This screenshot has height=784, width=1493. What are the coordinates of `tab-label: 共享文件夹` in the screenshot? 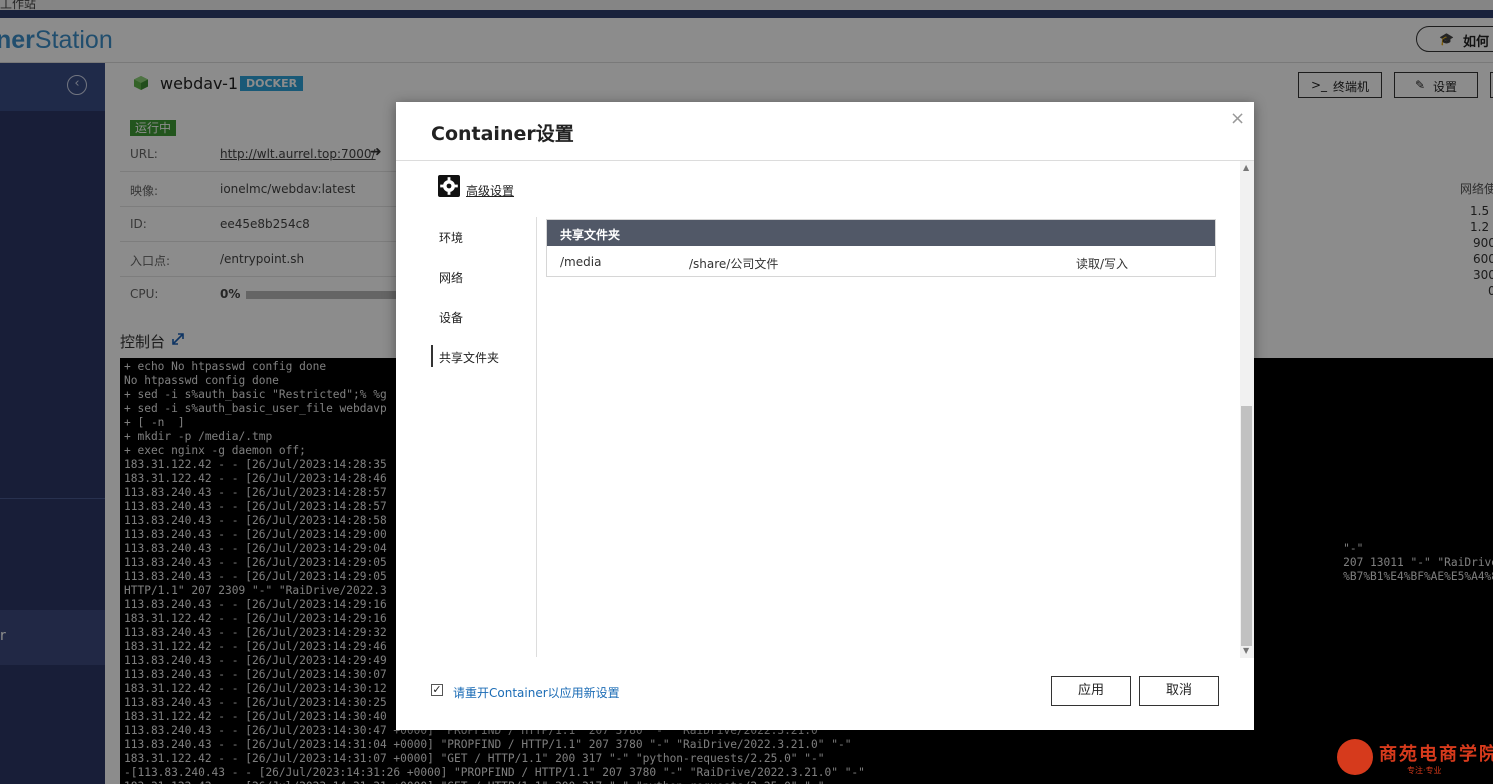 It's located at (469, 358).